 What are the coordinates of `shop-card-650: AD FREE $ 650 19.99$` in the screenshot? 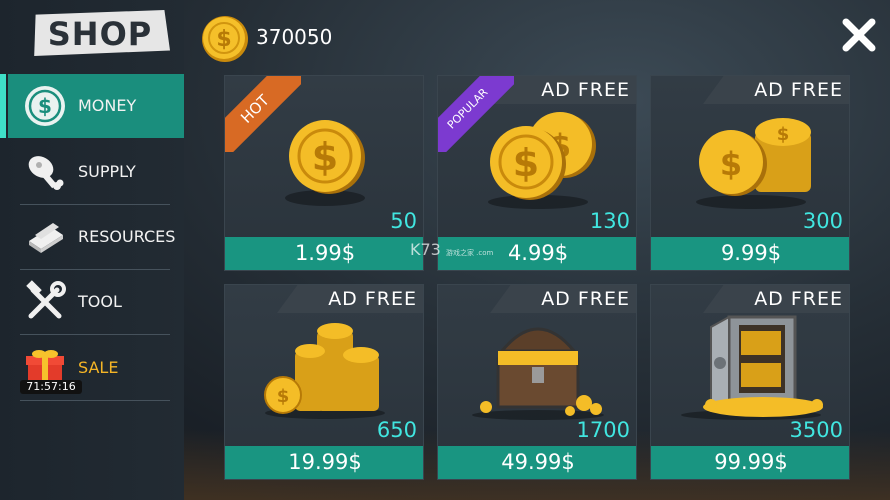 It's located at (324, 382).